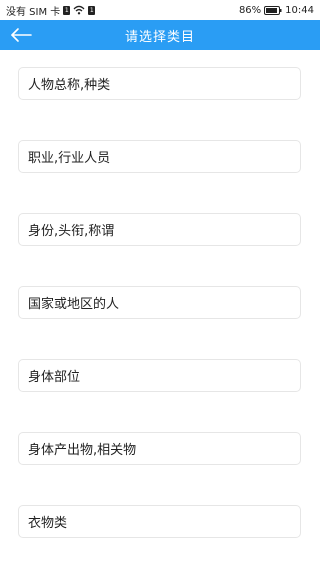 This screenshot has width=320, height=569. I want to click on category-item-body-products: 身体产出物,相关物, so click(159, 448).